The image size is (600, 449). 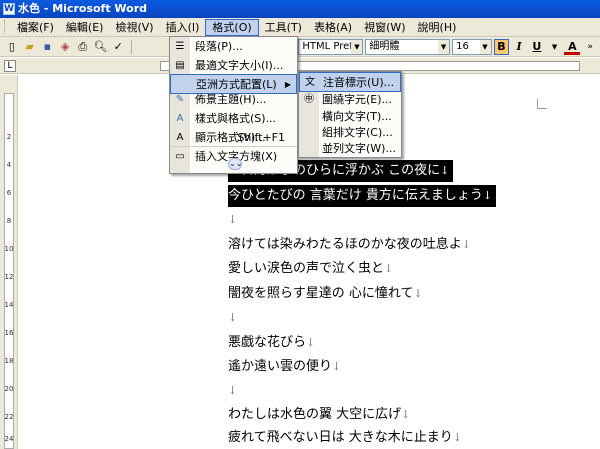 I want to click on paragraph-icon: ☰, so click(x=180, y=46).